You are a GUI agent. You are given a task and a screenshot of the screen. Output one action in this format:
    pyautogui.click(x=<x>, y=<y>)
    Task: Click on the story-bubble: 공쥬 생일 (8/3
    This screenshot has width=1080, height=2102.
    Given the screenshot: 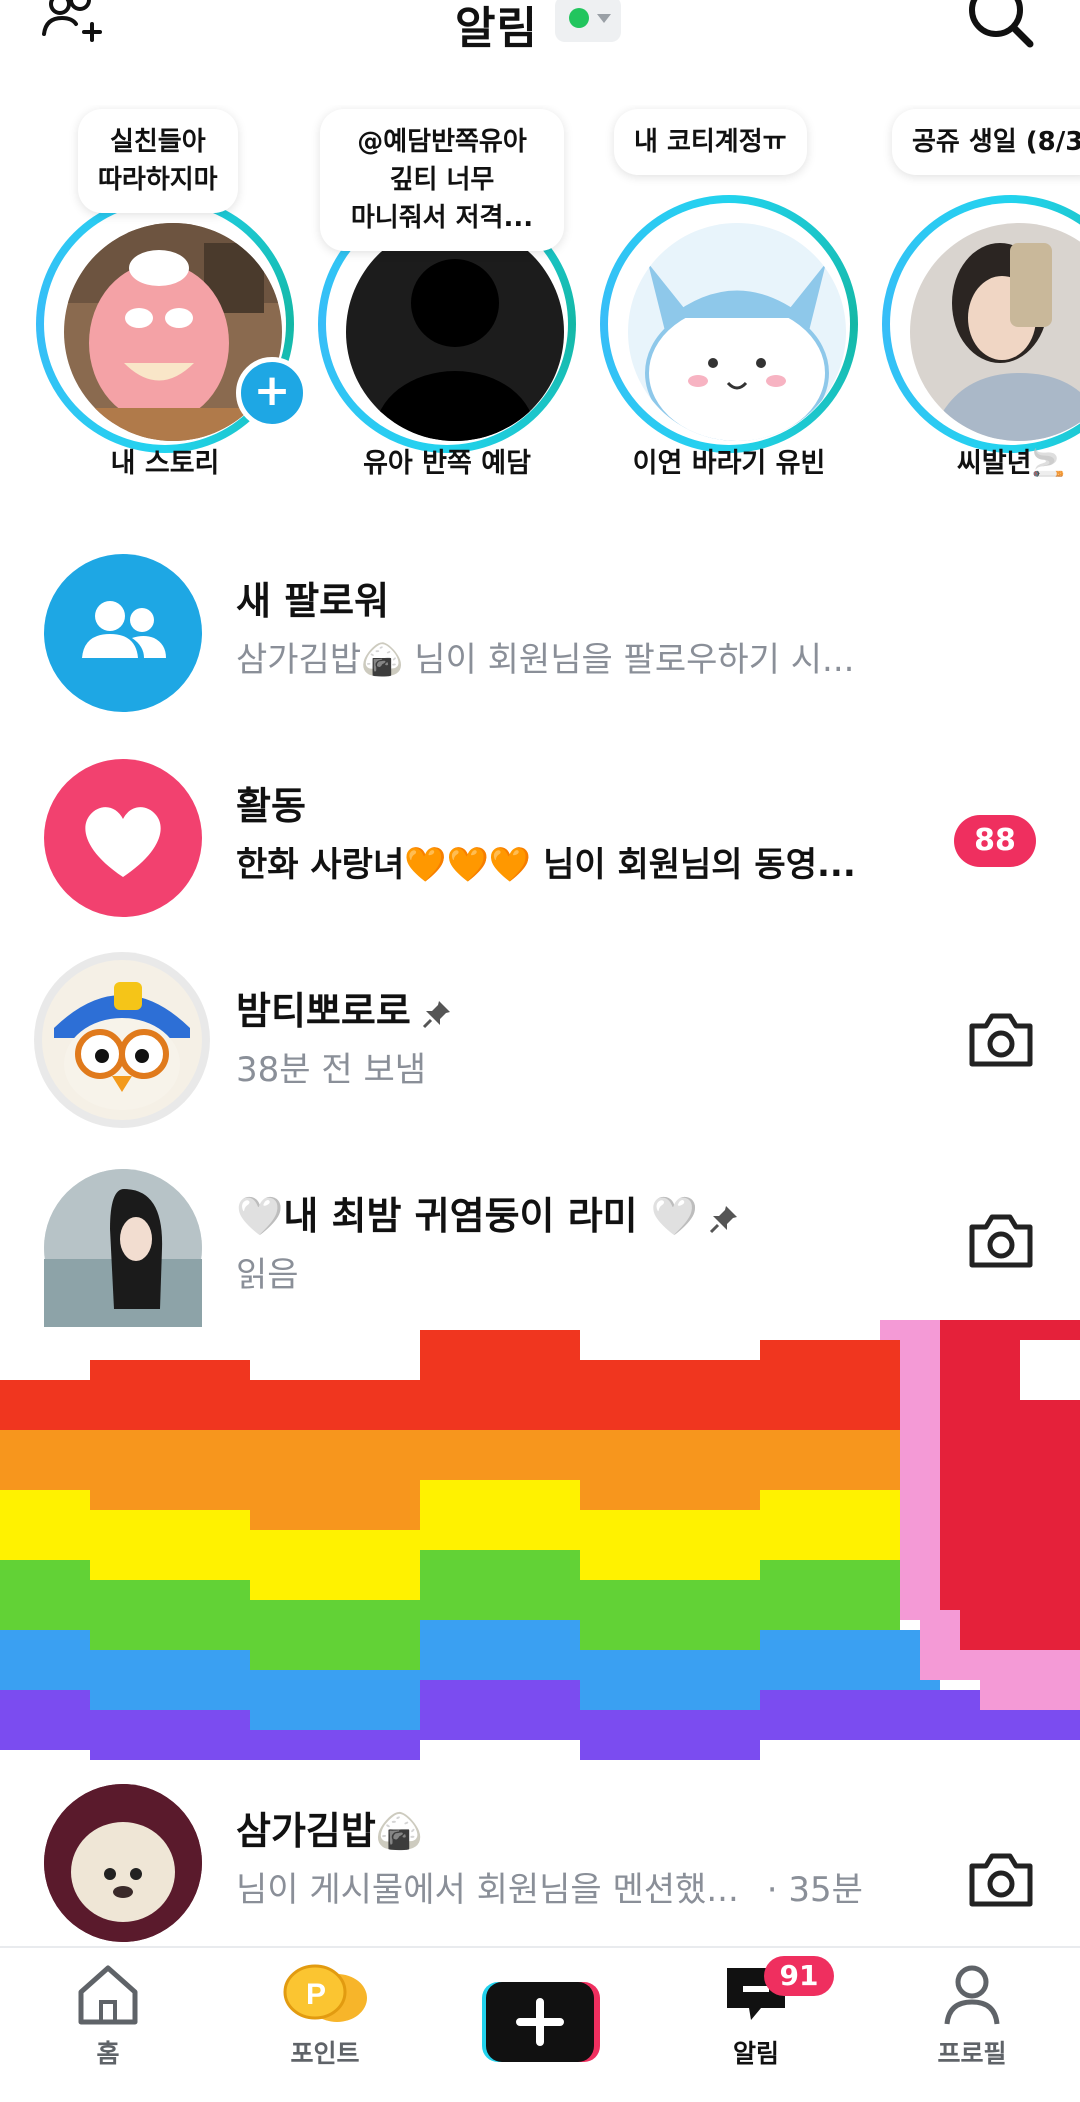 What is the action you would take?
    pyautogui.click(x=986, y=142)
    